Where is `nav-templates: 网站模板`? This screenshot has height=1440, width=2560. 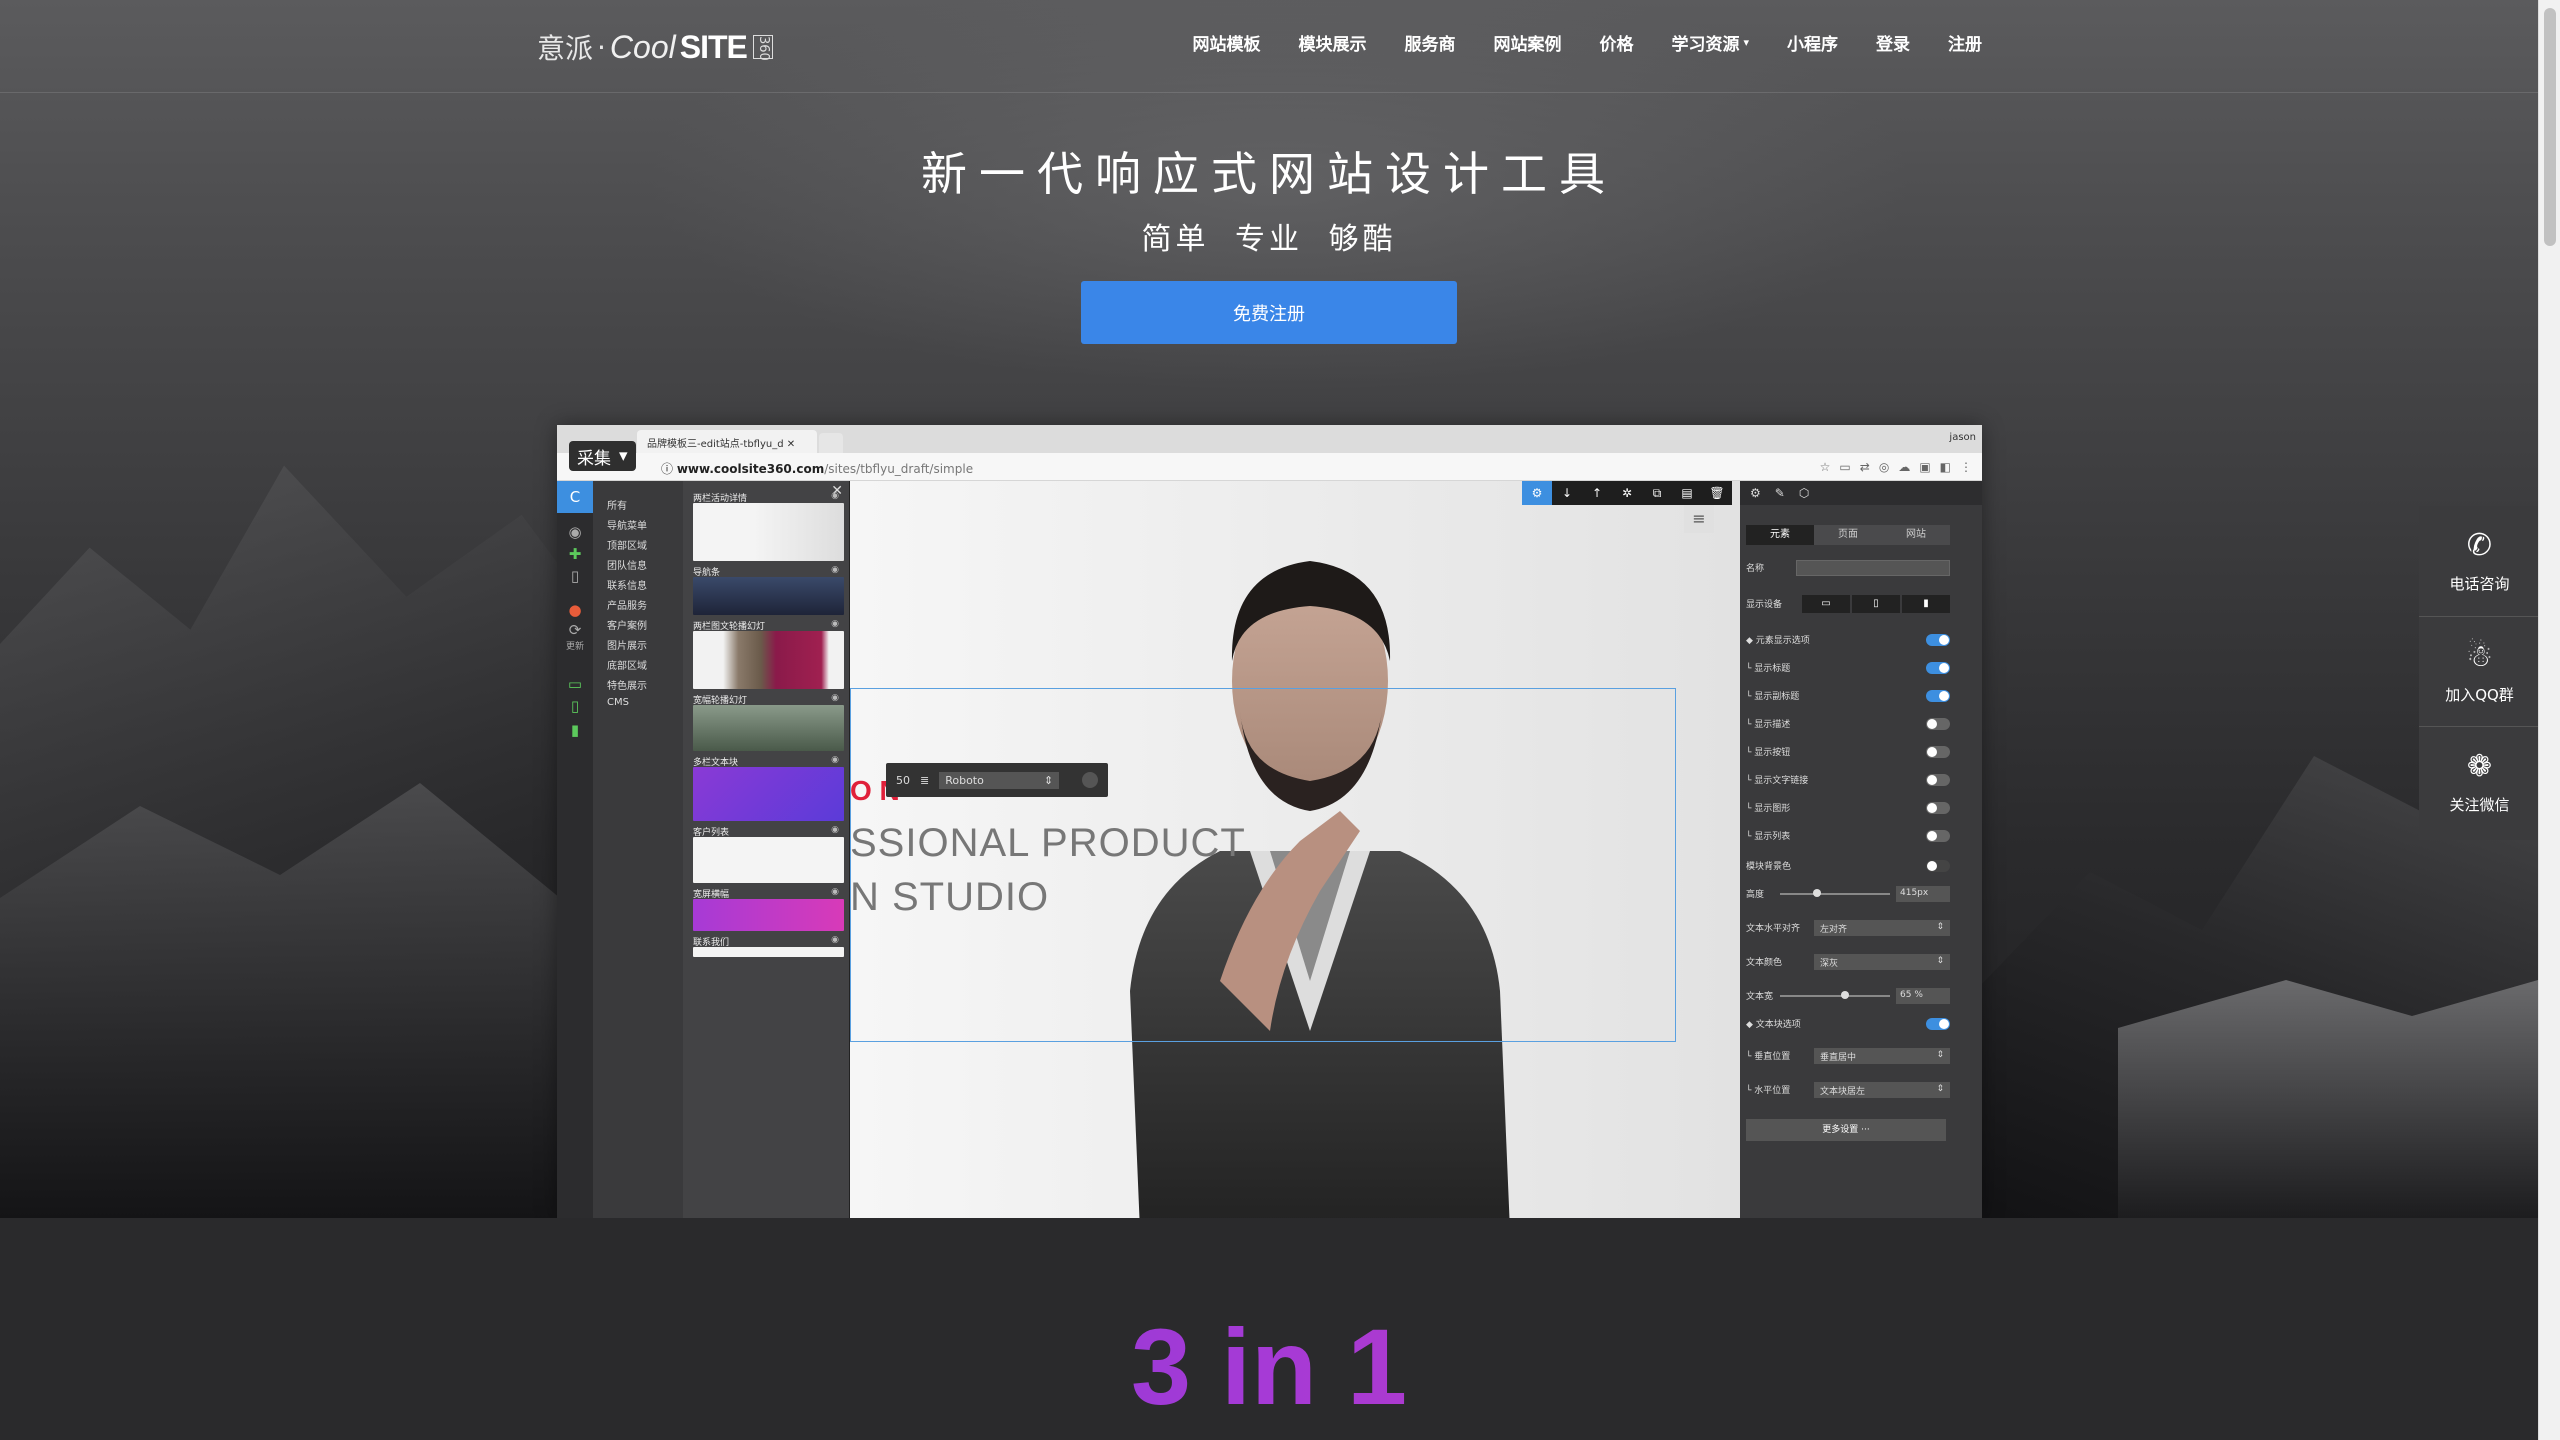 nav-templates: 网站模板 is located at coordinates (1226, 42).